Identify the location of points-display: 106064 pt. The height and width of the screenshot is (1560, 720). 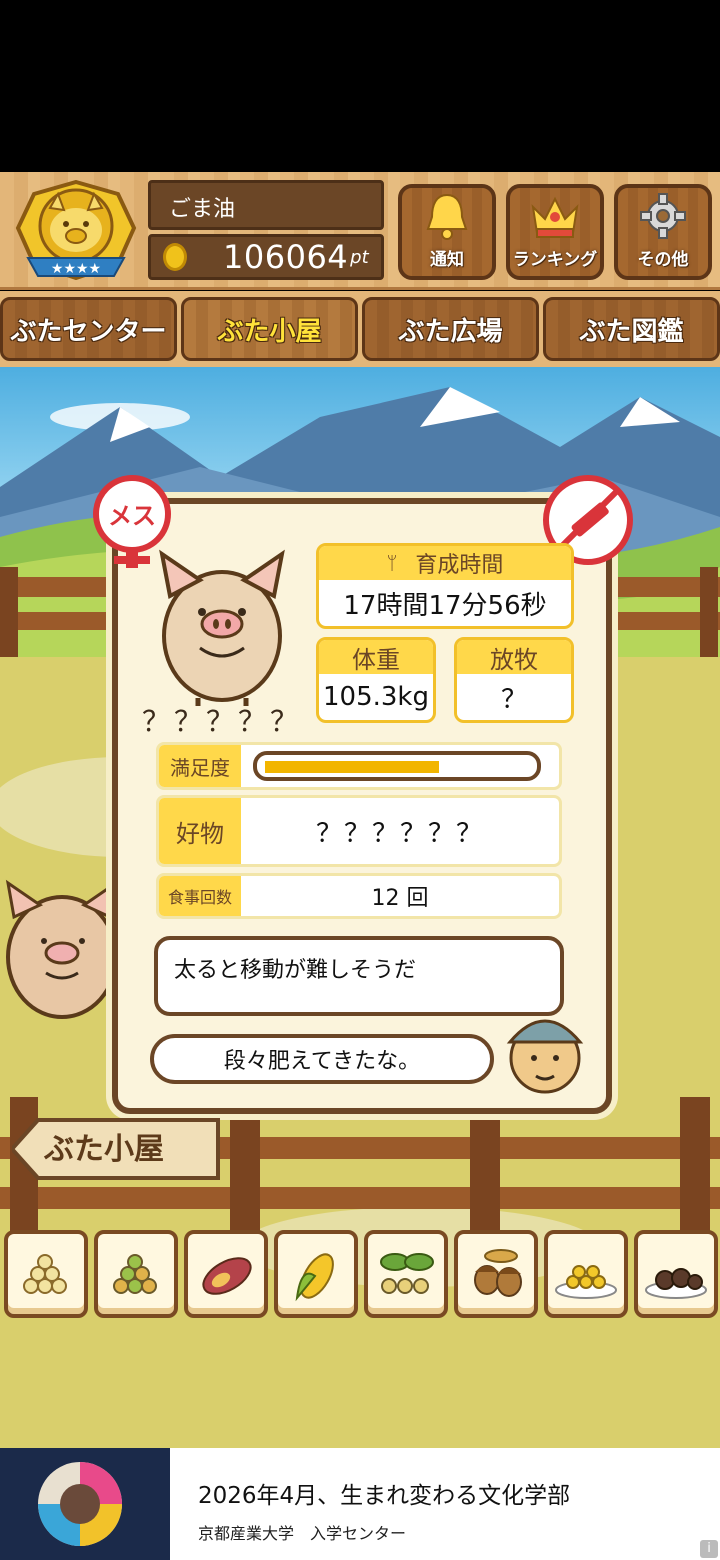
(266, 257).